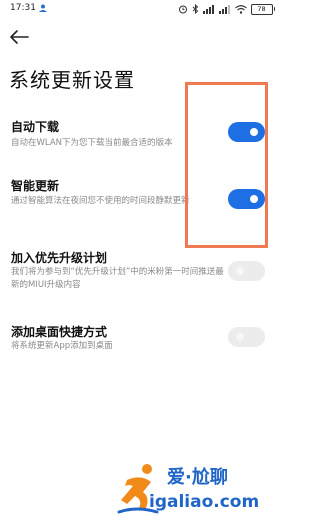 The width and height of the screenshot is (320, 528). What do you see at coordinates (23, 8) in the screenshot?
I see `status-time: 17:31` at bounding box center [23, 8].